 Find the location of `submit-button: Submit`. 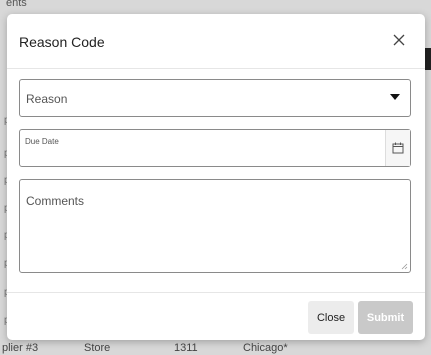

submit-button: Submit is located at coordinates (385, 317).